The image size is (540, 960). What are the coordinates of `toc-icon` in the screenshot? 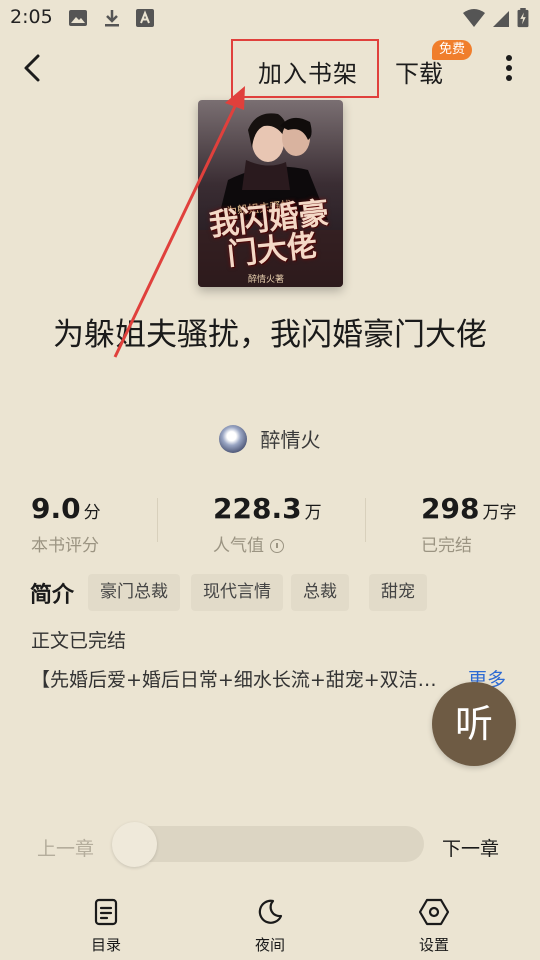 It's located at (106, 912).